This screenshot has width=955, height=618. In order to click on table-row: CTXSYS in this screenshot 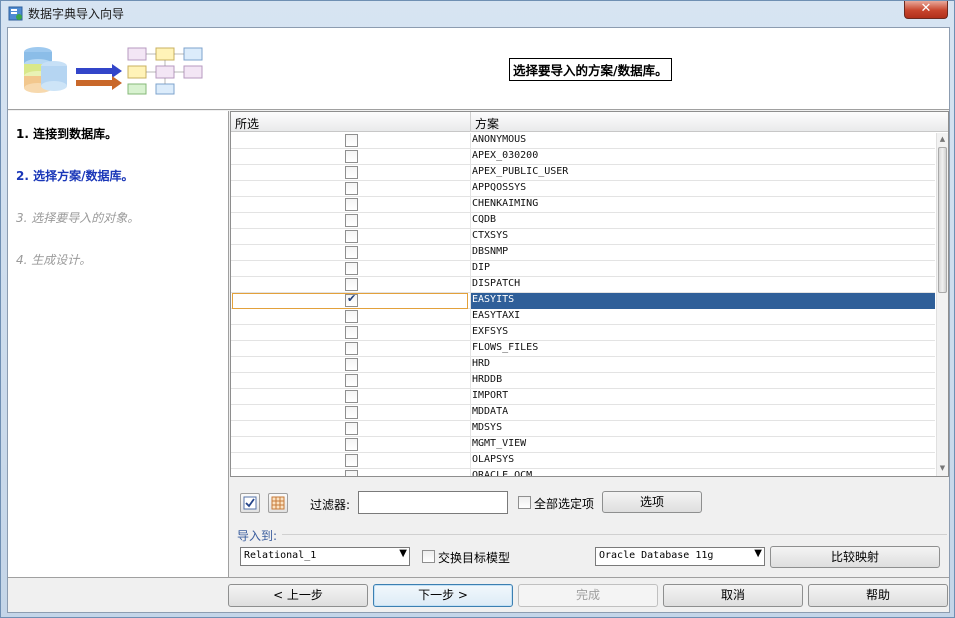, I will do `click(583, 237)`.